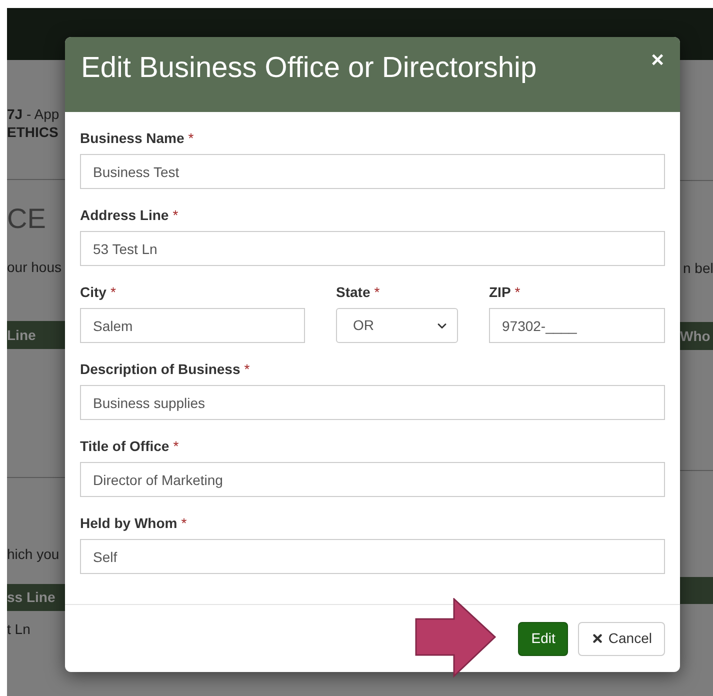 The width and height of the screenshot is (713, 696). What do you see at coordinates (697, 268) in the screenshot?
I see `intro-text: n bel` at bounding box center [697, 268].